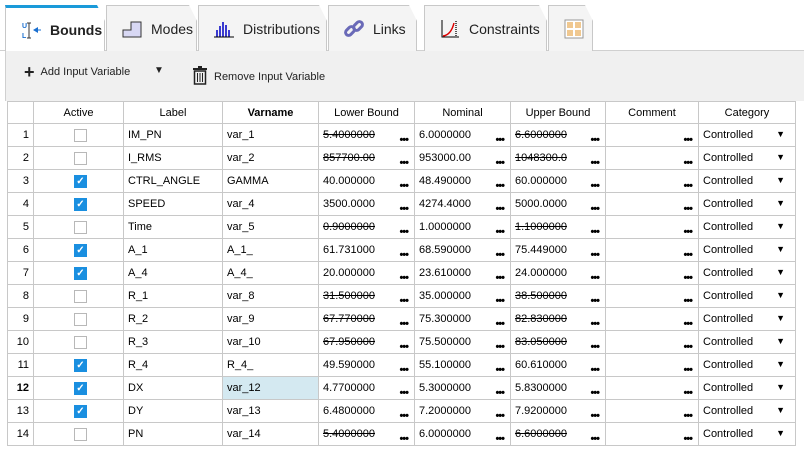 This screenshot has width=804, height=449. I want to click on lower-cell: 0.9000000 •••, so click(366, 227).